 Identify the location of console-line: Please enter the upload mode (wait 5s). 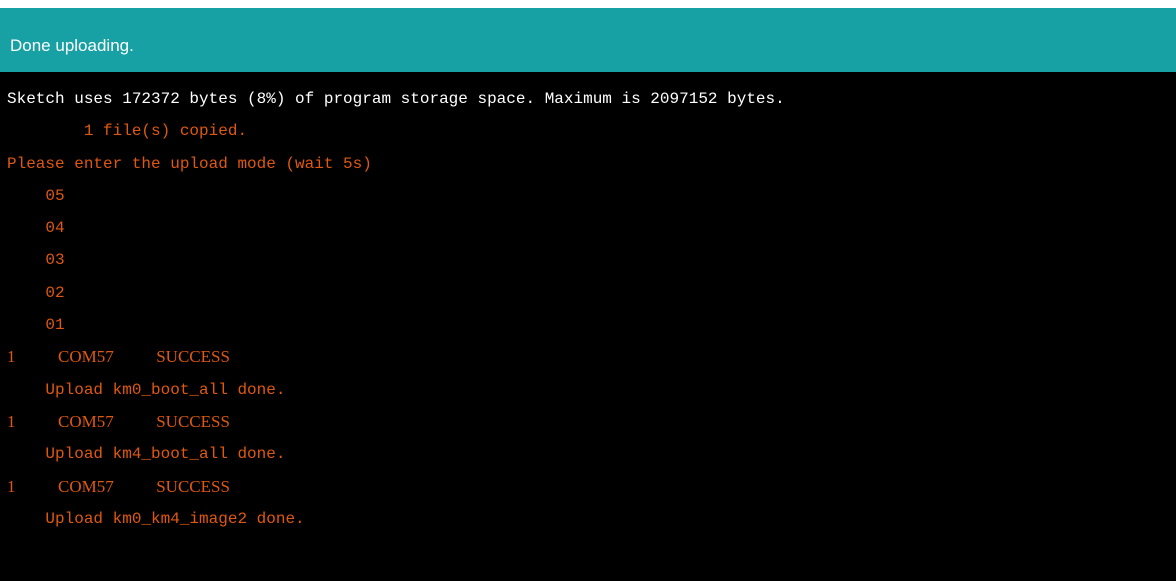
(189, 163).